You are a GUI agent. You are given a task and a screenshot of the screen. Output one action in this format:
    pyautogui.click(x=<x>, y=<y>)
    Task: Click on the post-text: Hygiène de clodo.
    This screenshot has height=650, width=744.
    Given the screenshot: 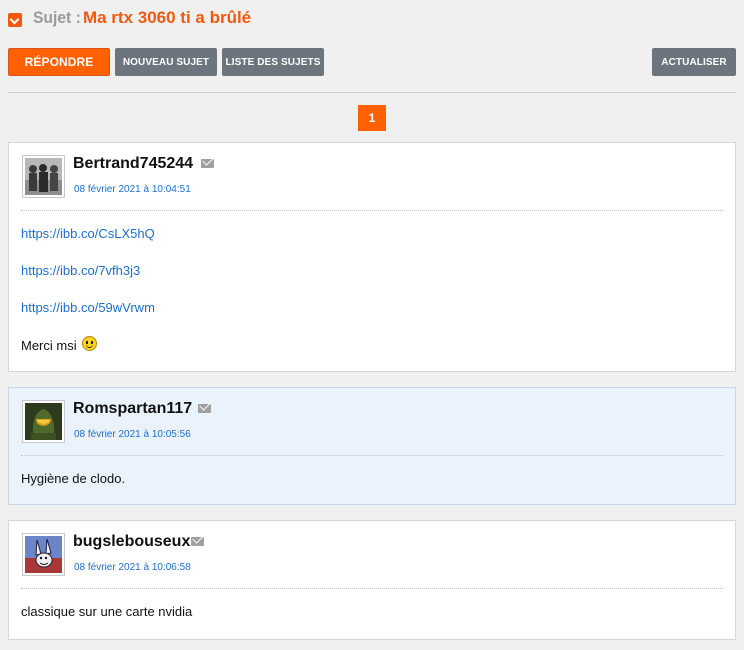 What is the action you would take?
    pyautogui.click(x=73, y=478)
    